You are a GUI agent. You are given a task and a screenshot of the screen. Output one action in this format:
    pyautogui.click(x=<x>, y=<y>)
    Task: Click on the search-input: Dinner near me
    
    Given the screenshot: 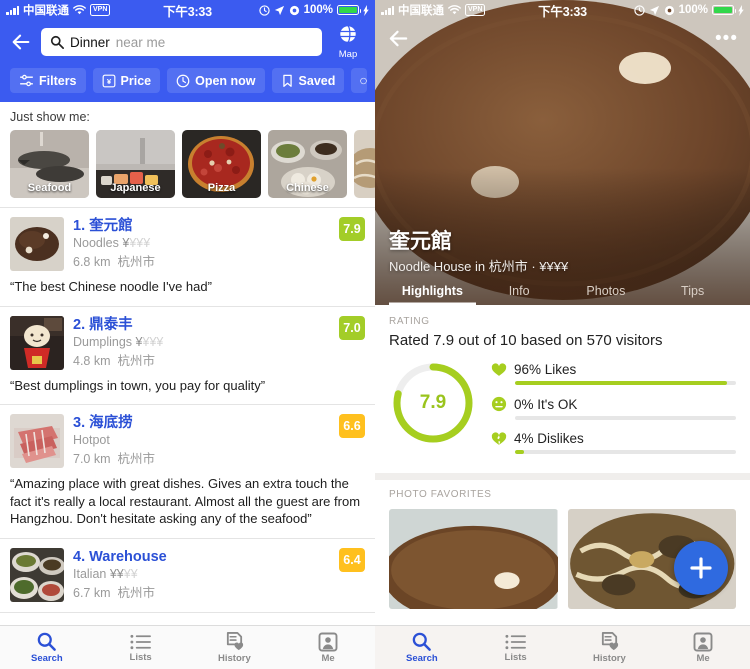 What is the action you would take?
    pyautogui.click(x=181, y=42)
    